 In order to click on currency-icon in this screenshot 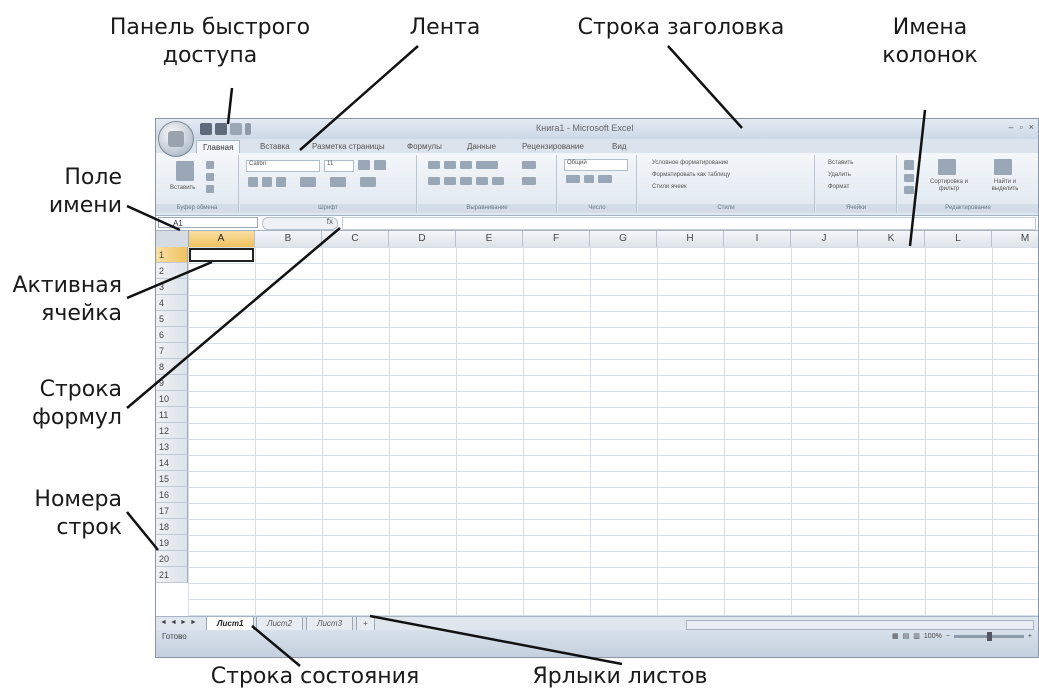, I will do `click(573, 179)`.